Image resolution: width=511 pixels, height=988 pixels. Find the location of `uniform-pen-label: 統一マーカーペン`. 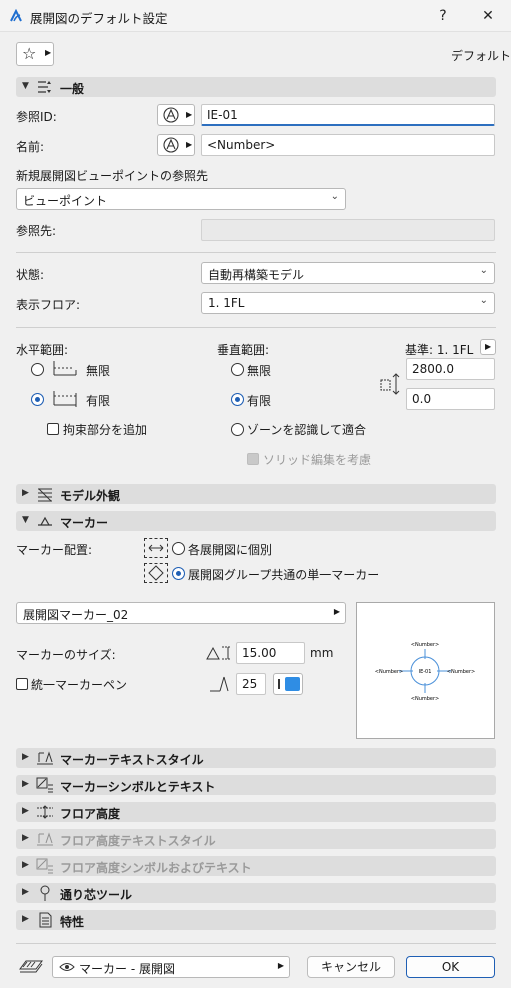

uniform-pen-label: 統一マーカーペン is located at coordinates (79, 685).